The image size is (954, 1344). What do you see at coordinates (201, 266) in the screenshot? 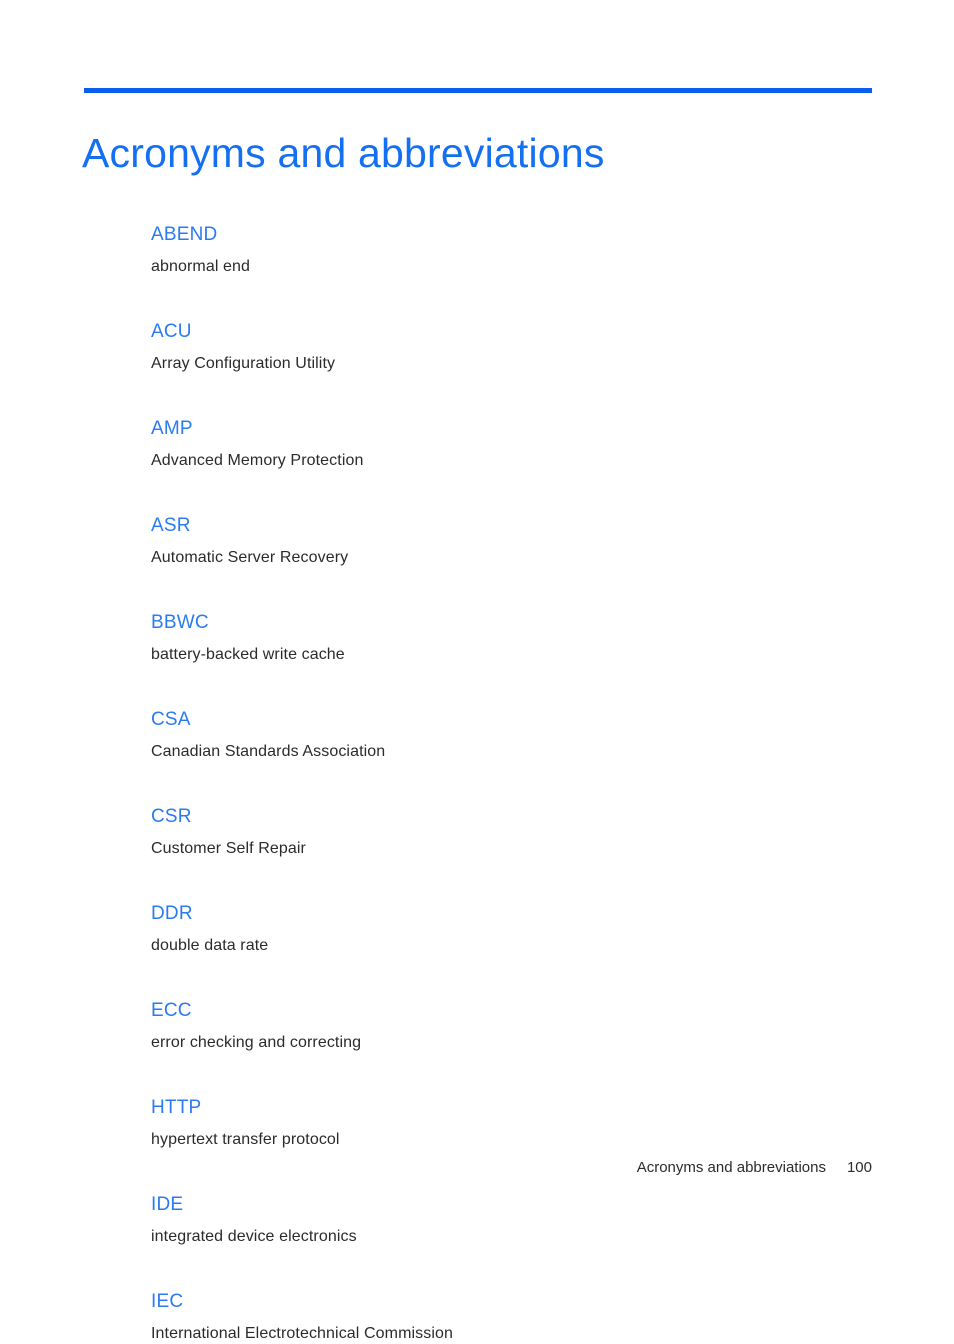
I see `glossary-definition: abnormal end` at bounding box center [201, 266].